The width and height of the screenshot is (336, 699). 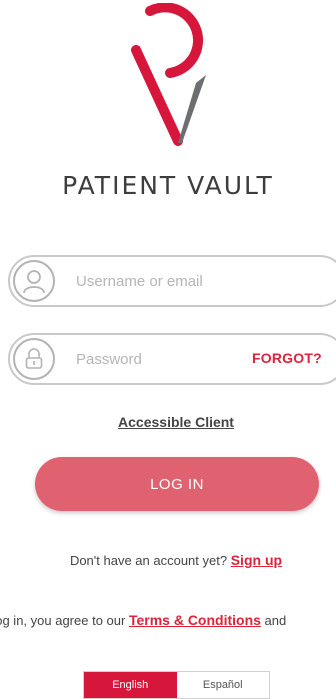 What do you see at coordinates (195, 620) in the screenshot?
I see `terms-link: Terms & Conditions` at bounding box center [195, 620].